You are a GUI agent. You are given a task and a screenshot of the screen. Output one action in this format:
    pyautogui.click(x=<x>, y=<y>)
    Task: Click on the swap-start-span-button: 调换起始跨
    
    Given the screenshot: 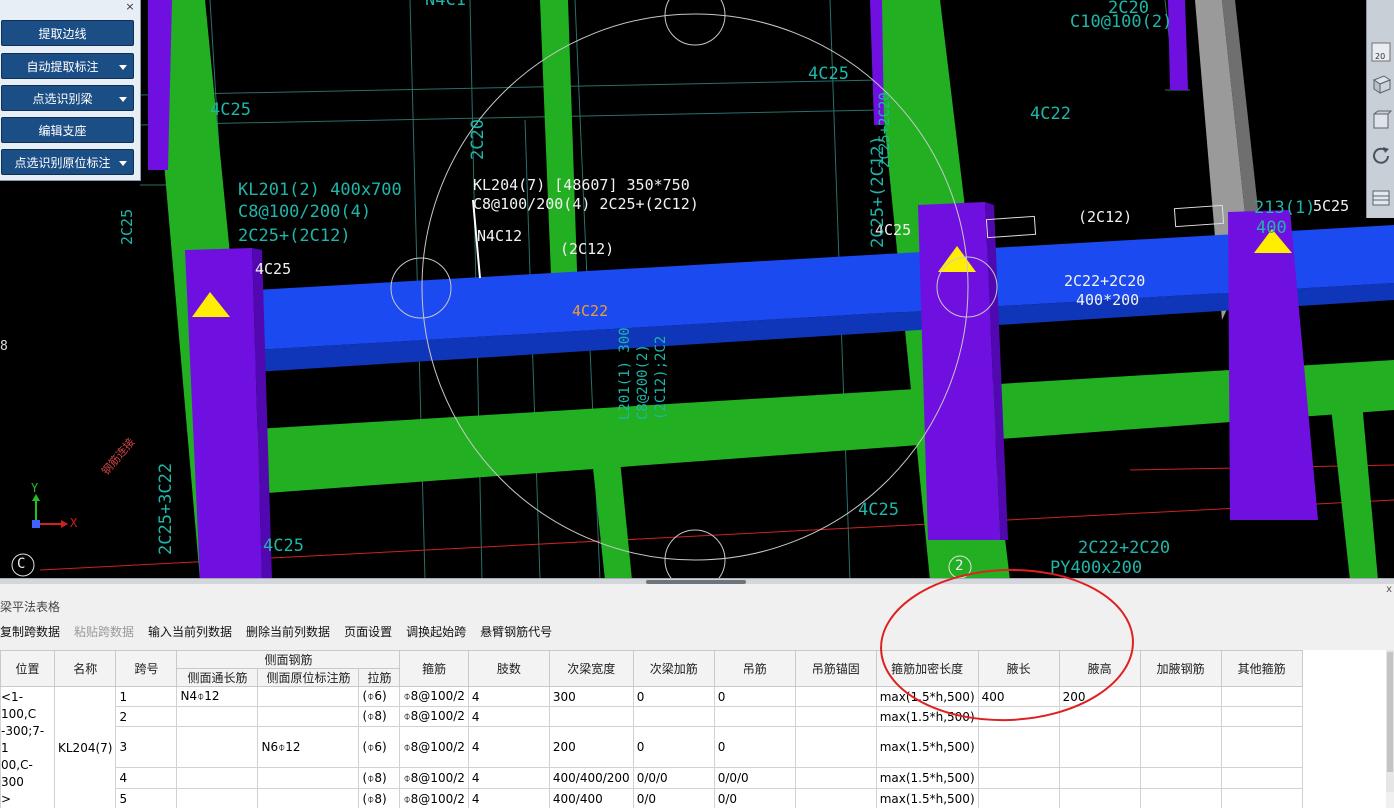 What is the action you would take?
    pyautogui.click(x=436, y=632)
    